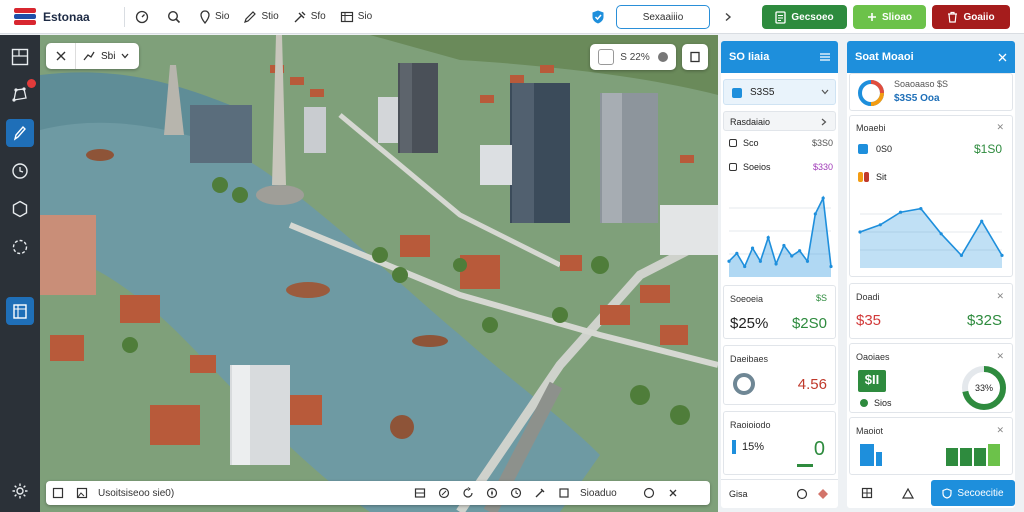 This screenshot has height=512, width=1024. Describe the element at coordinates (889, 17) in the screenshot. I see `secondary-action-button: Slioao` at that location.